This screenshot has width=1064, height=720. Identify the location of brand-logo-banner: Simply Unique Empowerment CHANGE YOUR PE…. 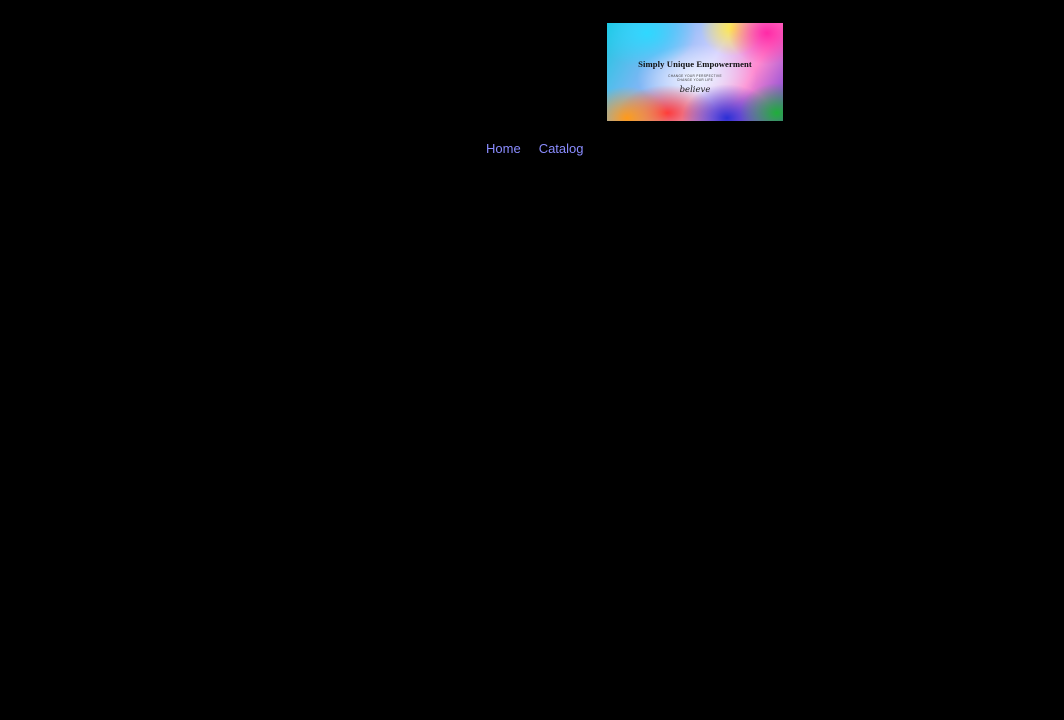
(695, 72).